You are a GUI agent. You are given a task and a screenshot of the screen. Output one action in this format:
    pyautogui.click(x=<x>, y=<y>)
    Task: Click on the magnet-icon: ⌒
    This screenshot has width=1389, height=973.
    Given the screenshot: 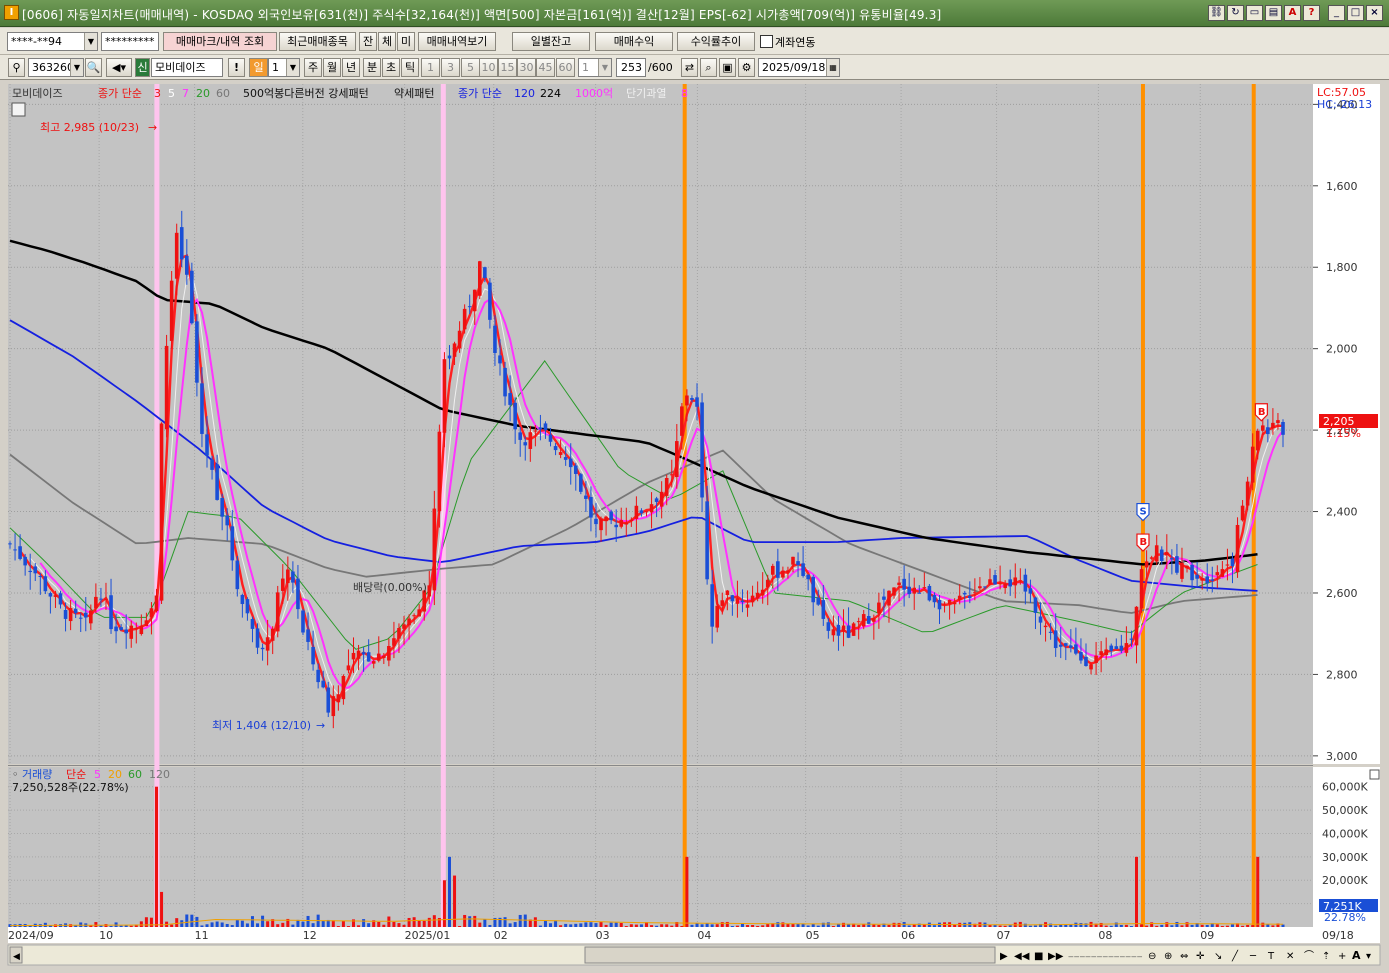 What is the action you would take?
    pyautogui.click(x=1309, y=956)
    